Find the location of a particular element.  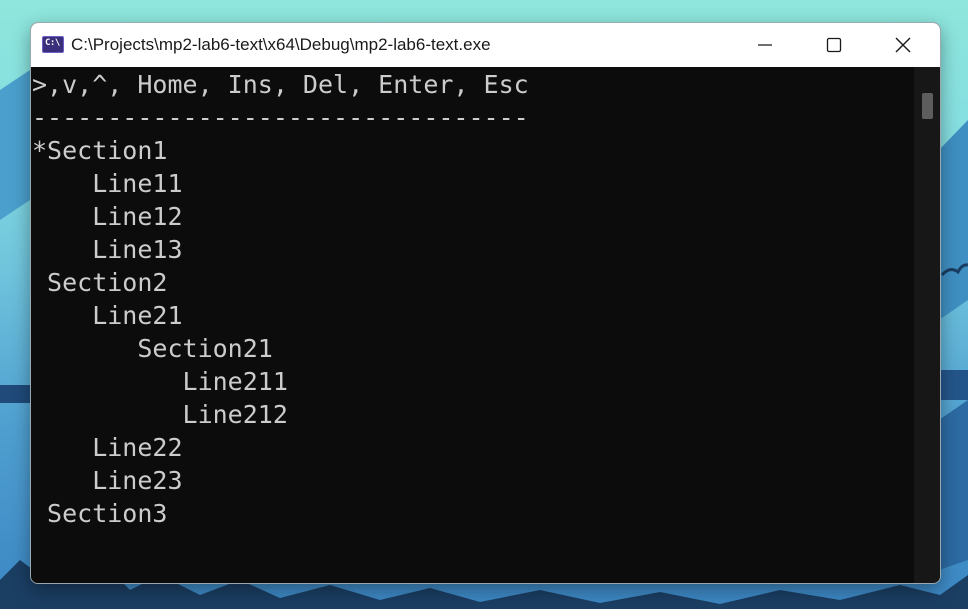

console-line: Line11 is located at coordinates (107, 183).